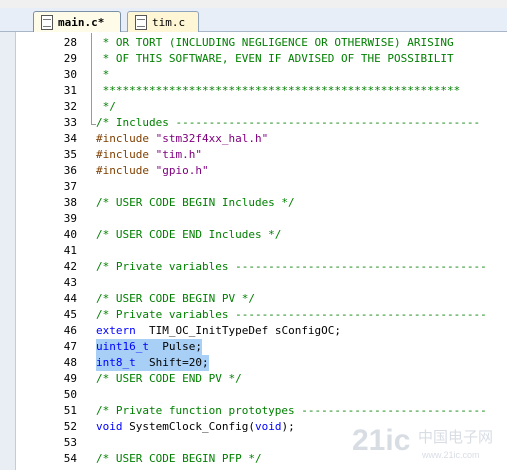 This screenshot has width=507, height=470. Describe the element at coordinates (450, 455) in the screenshot. I see `watermark-site: www.21ic.com` at that location.